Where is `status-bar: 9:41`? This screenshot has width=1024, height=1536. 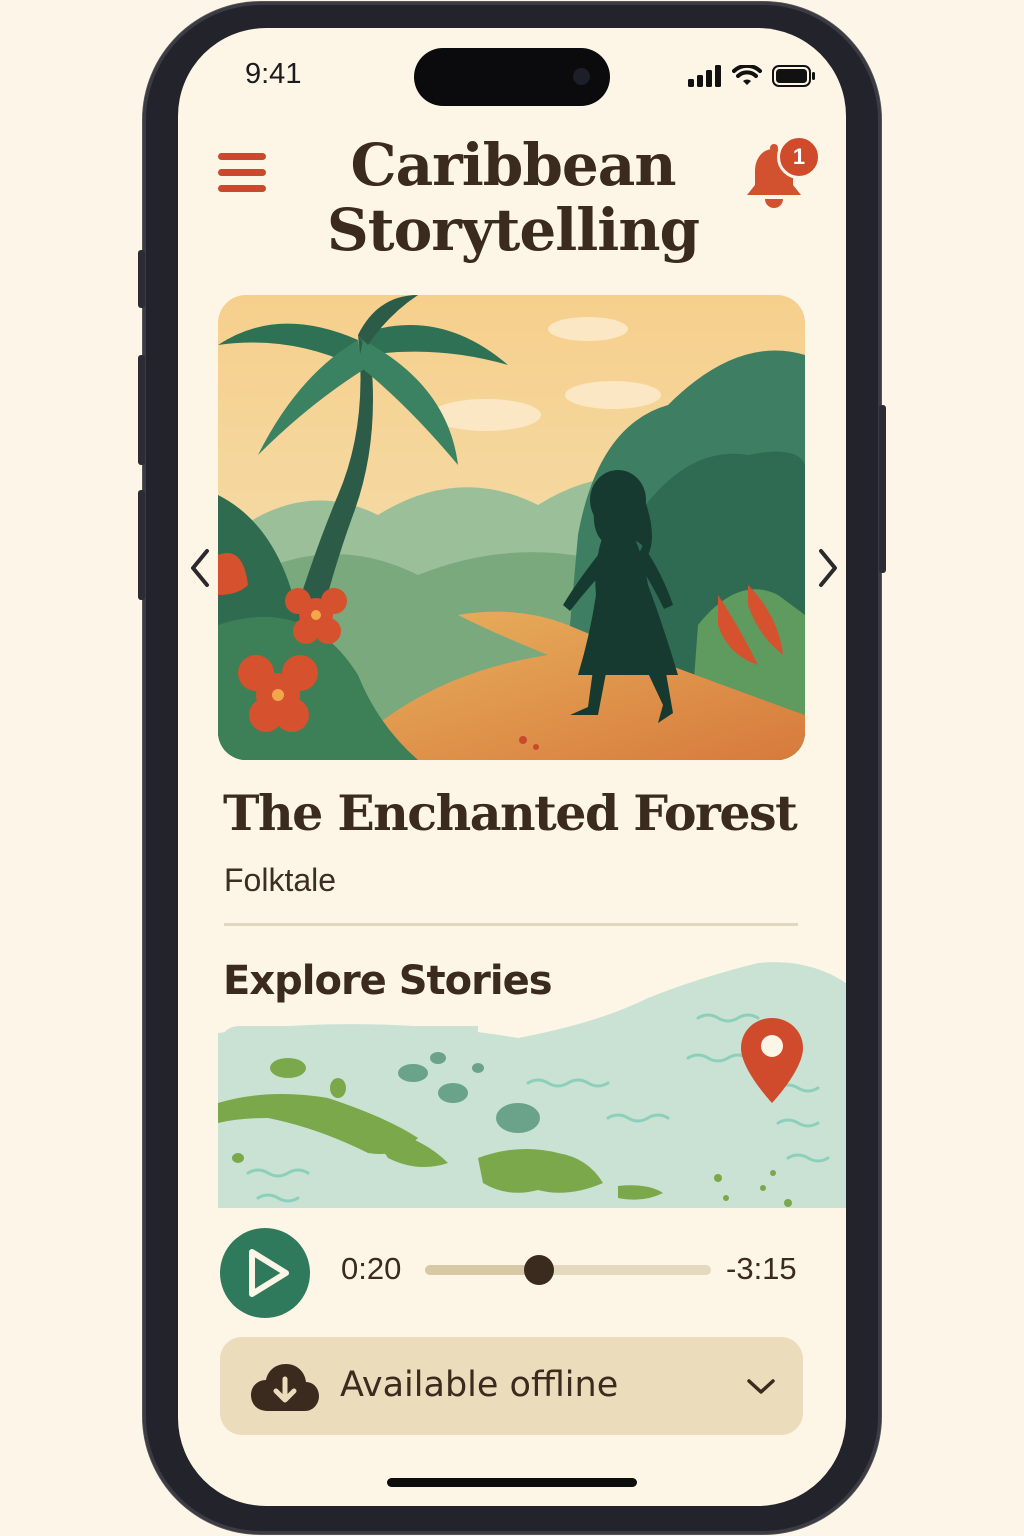 status-bar: 9:41 is located at coordinates (512, 73).